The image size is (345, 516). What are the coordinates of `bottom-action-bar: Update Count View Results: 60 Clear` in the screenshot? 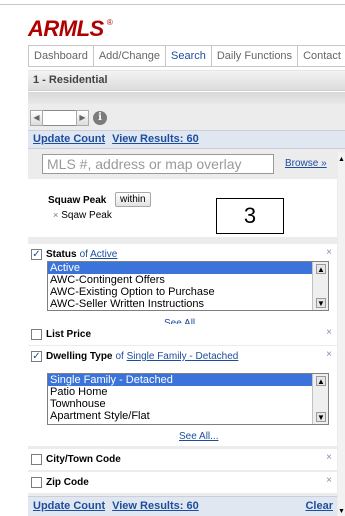 It's located at (182, 506).